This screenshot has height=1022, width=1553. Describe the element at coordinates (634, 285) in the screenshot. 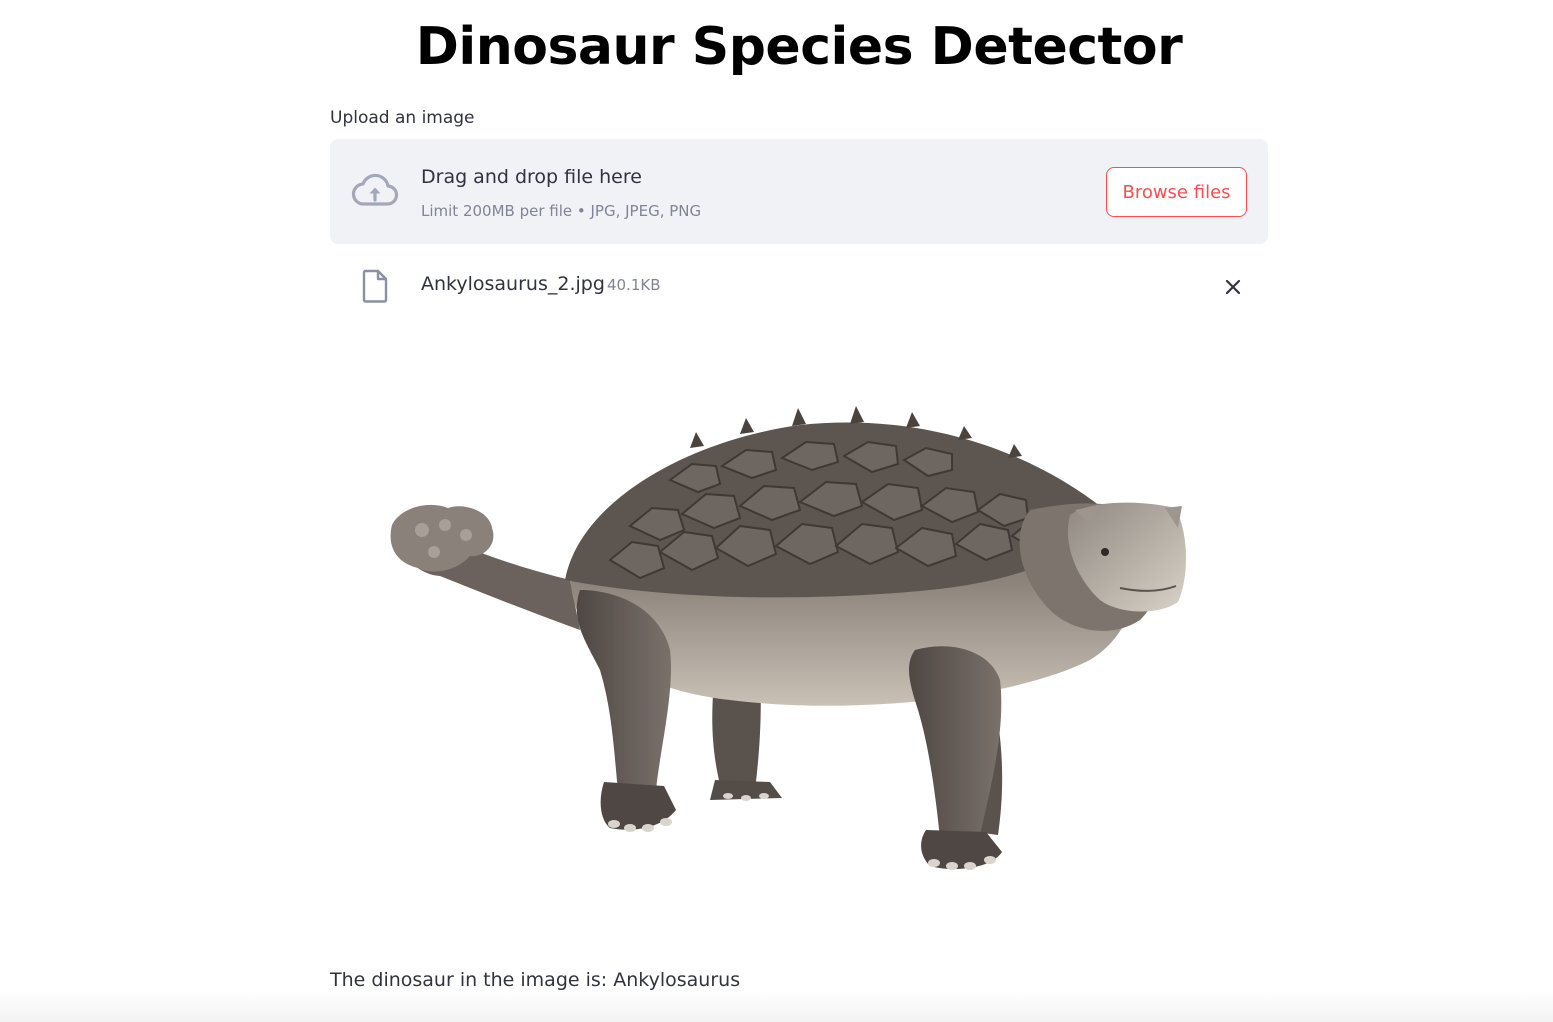

I see `uploaded-file-size: 40.1KB` at that location.